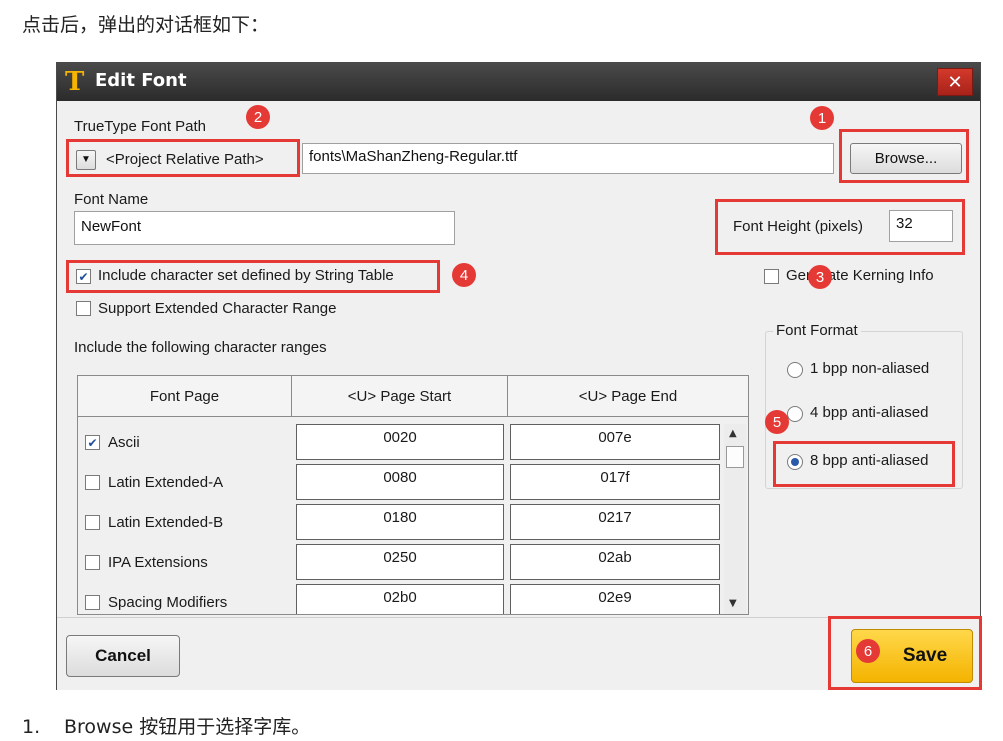  I want to click on table-row: IPA Extensions, so click(185, 563).